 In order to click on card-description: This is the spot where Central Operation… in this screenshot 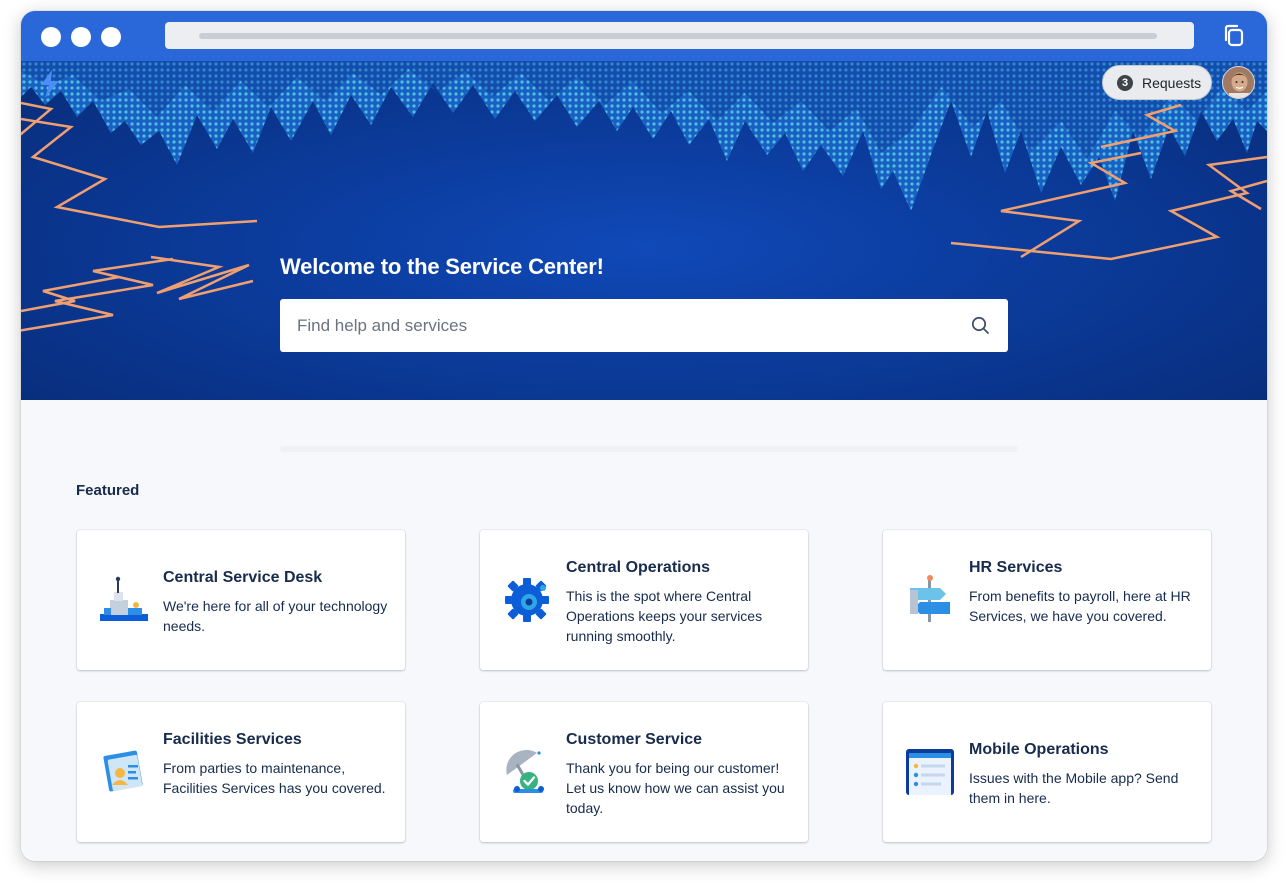, I will do `click(664, 616)`.